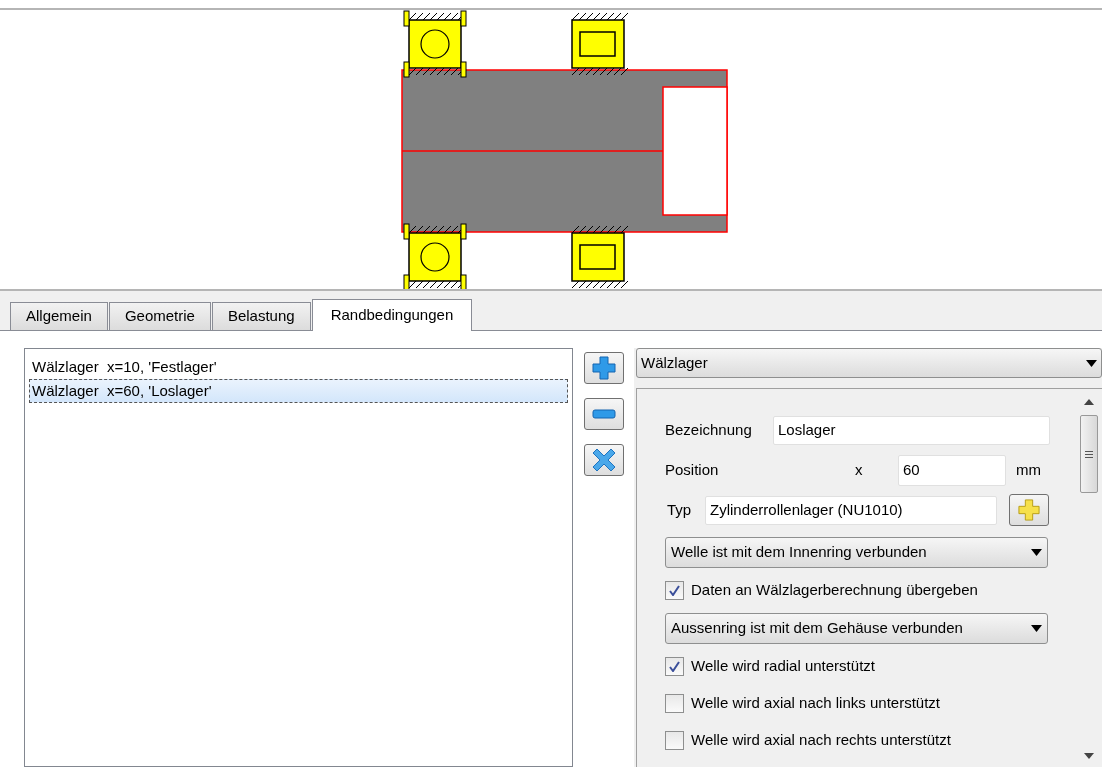 The height and width of the screenshot is (767, 1102). I want to click on support-type-dropdown: Wälzlager, so click(869, 363).